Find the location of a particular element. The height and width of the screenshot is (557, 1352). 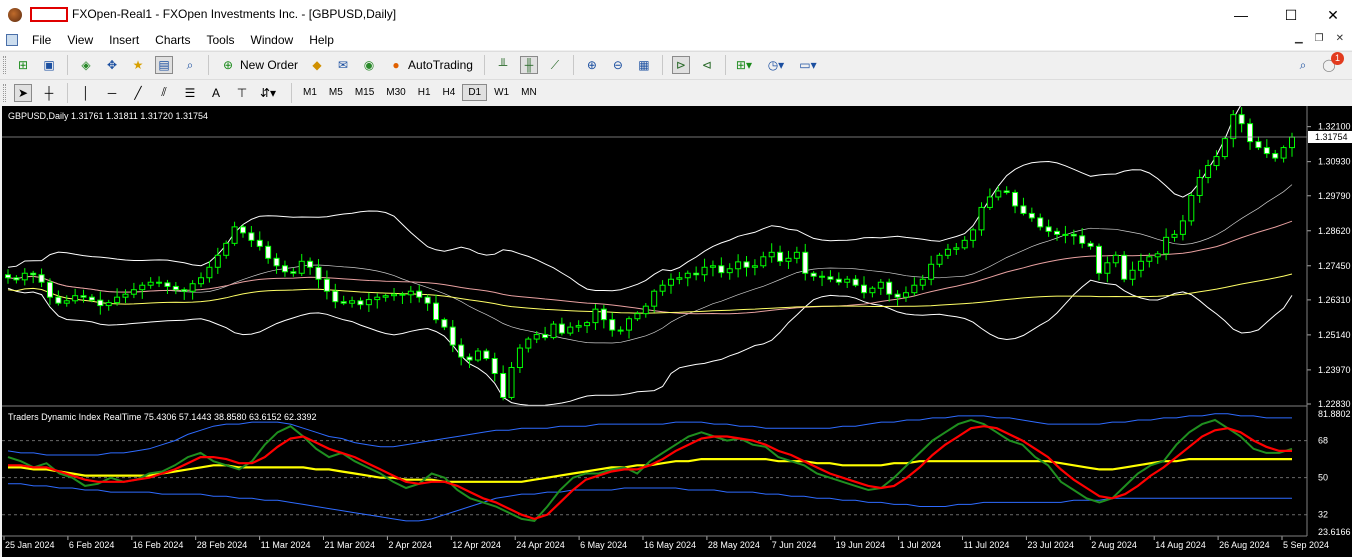

equidistant-channel-icon: ⫽ is located at coordinates (164, 93).